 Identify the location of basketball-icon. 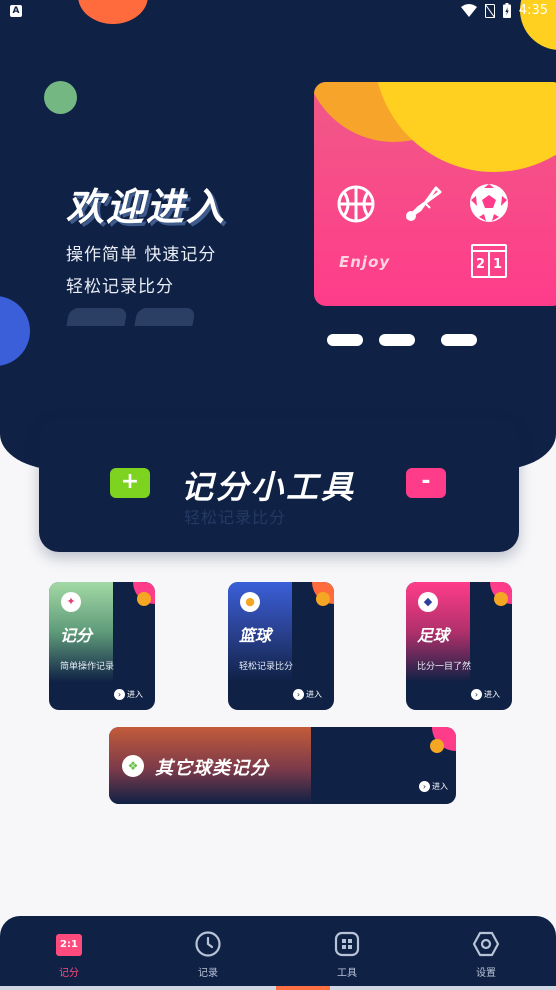
(356, 204).